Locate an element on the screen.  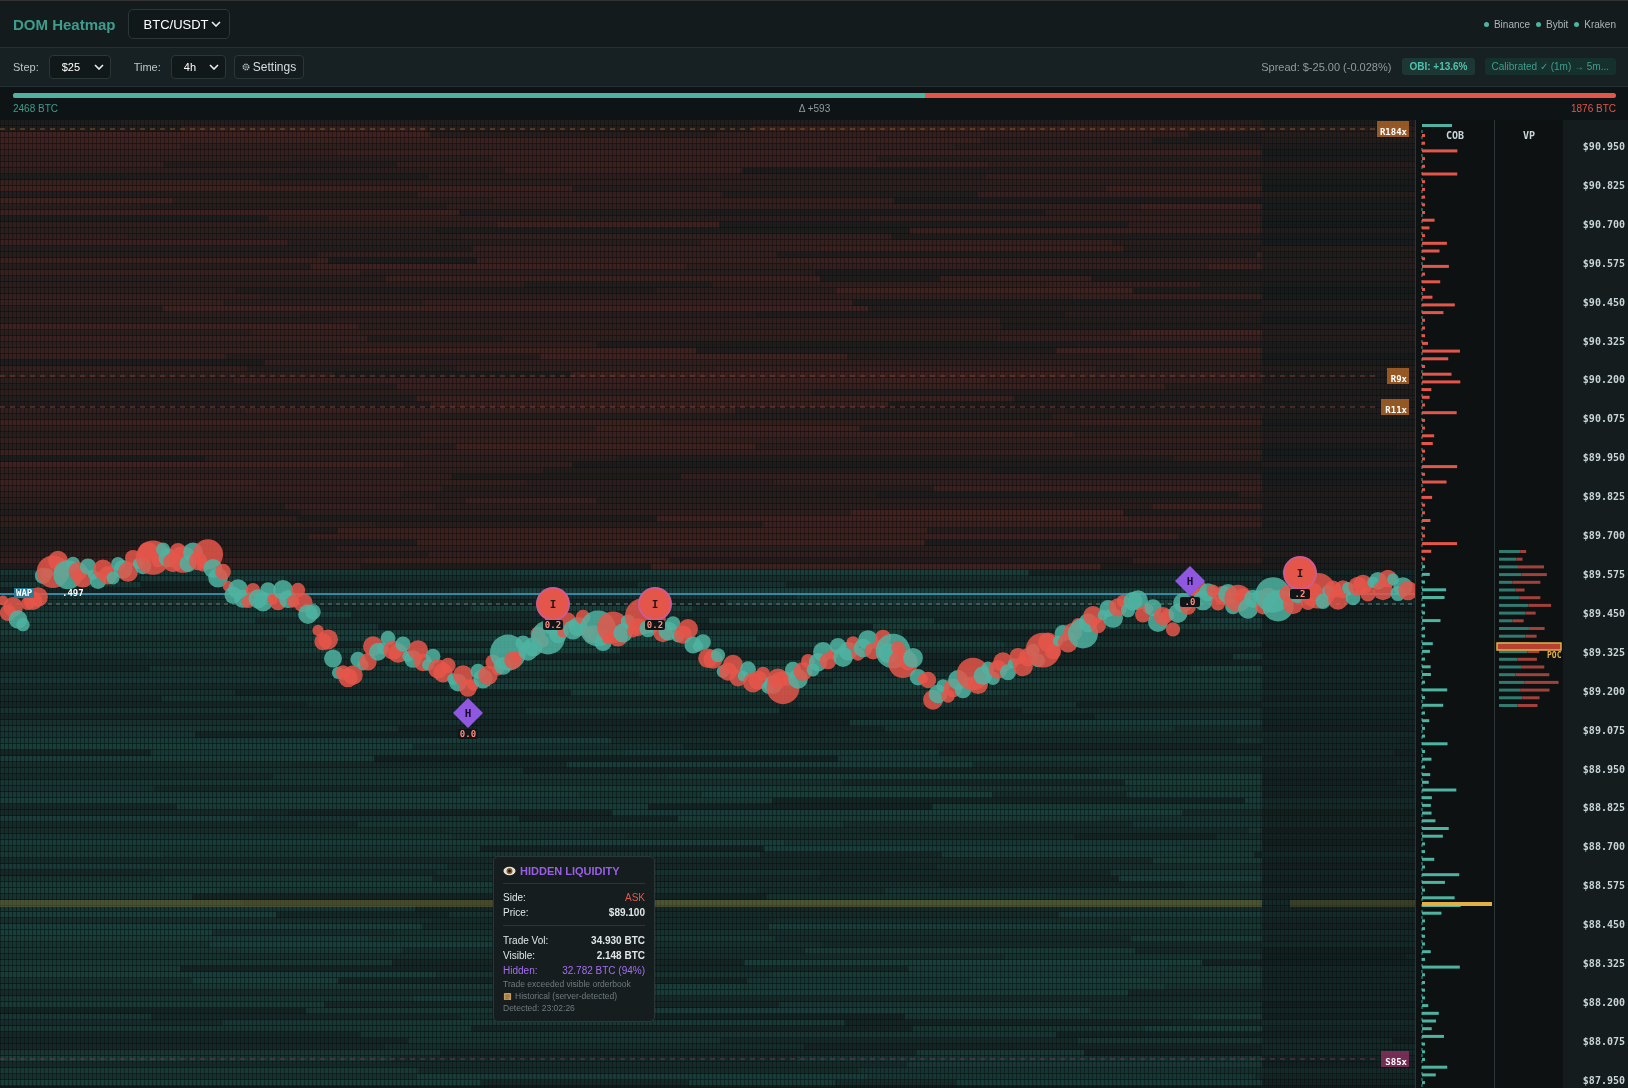
symbol-select: BTC/USDT is located at coordinates (178, 24).